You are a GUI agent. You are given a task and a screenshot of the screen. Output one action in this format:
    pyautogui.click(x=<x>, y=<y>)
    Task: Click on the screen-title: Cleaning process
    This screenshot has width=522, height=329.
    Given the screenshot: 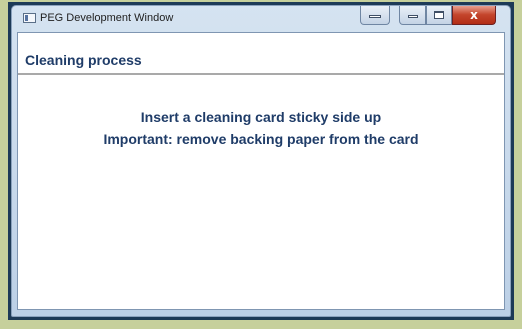 What is the action you would take?
    pyautogui.click(x=83, y=60)
    